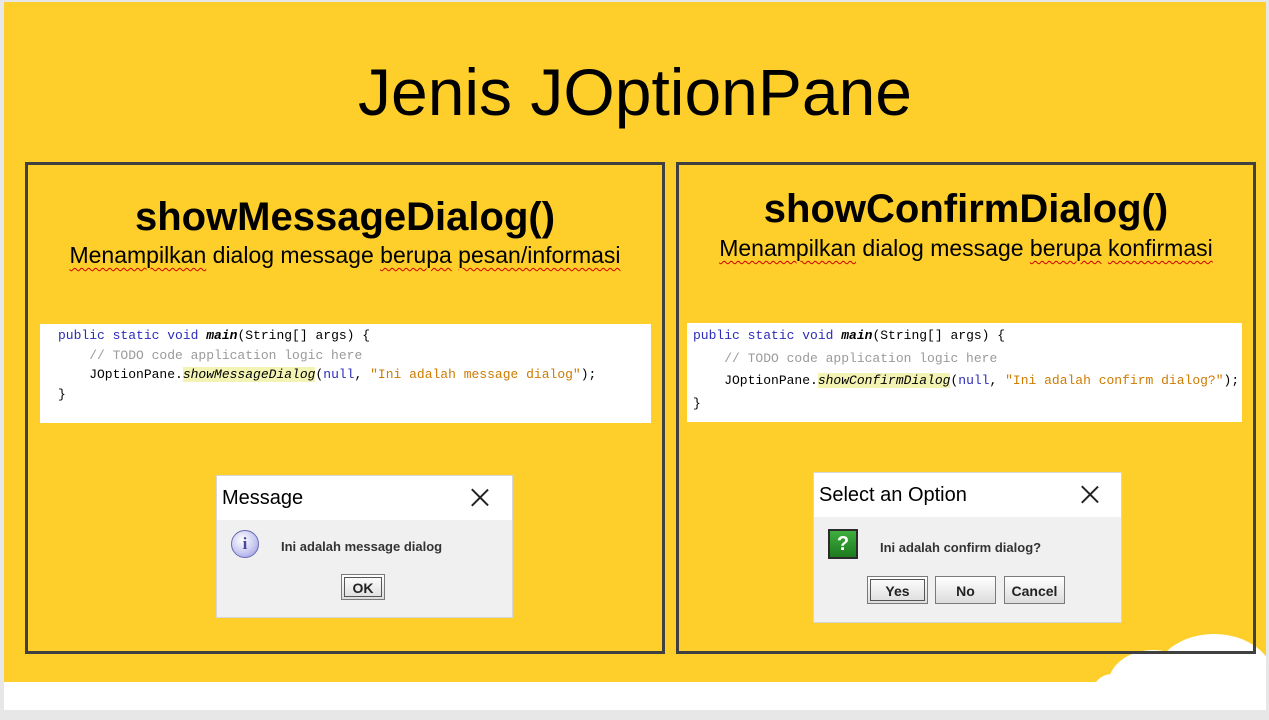  Describe the element at coordinates (249, 374) in the screenshot. I see `code-highlighted-method: showMessageDialog` at that location.